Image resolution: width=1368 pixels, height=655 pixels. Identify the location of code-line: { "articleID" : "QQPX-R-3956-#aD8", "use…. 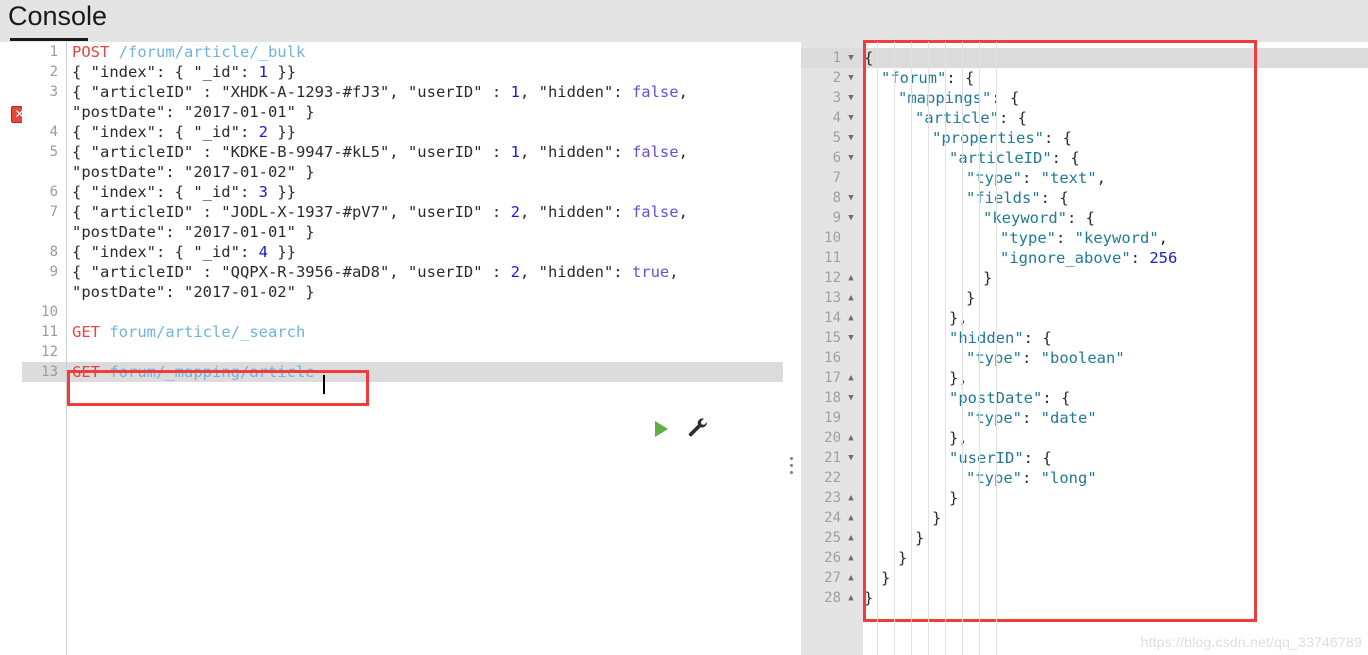
(425, 272).